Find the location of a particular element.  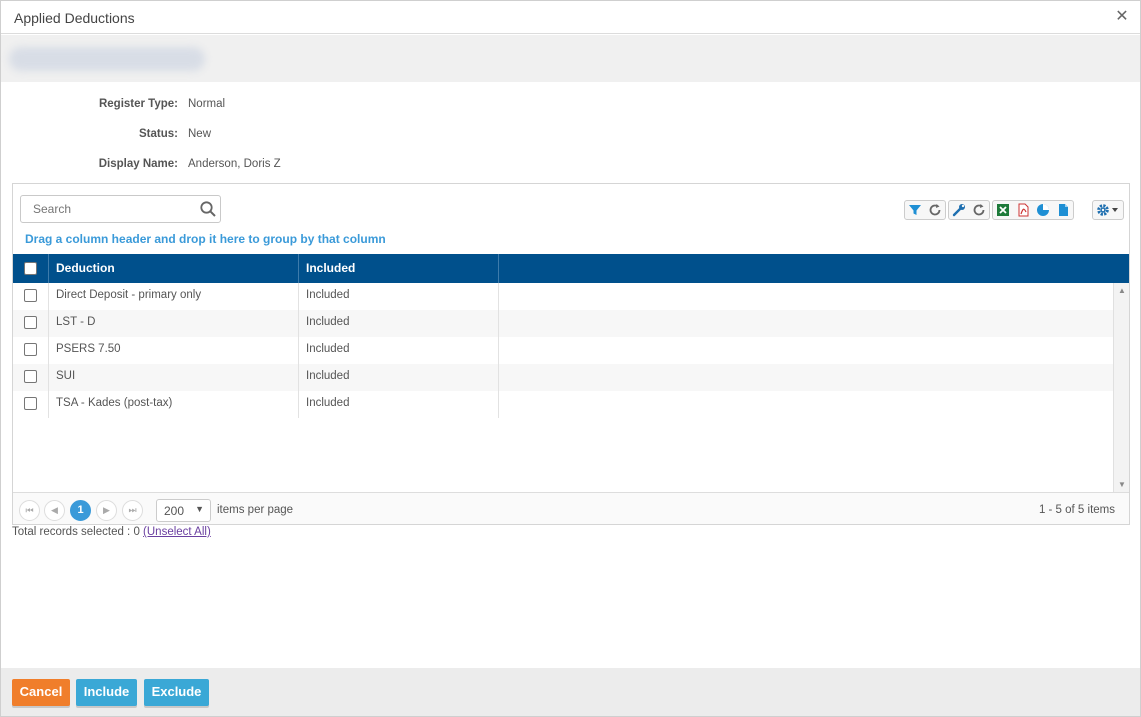

register-type-label: Register Type: is located at coordinates (138, 104).